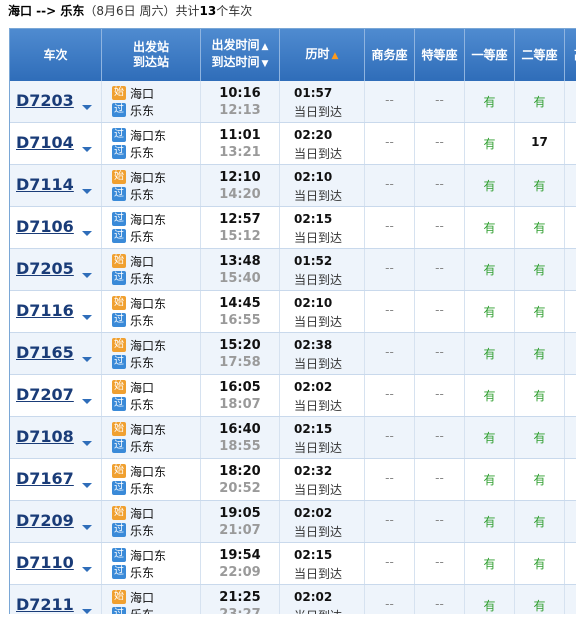 Image resolution: width=576 pixels, height=624 pixels. I want to click on sort-down-icon: ▼, so click(265, 64).